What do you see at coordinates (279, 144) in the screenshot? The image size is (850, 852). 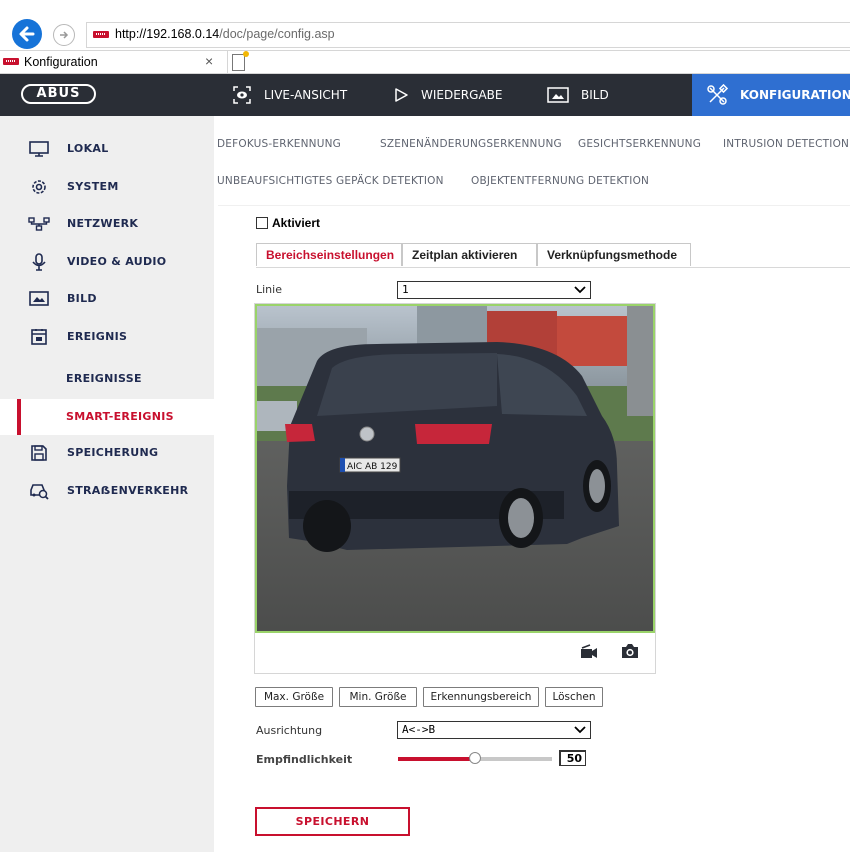 I see `subtab-defocus: DEFOKUS-ERKENNUNG` at bounding box center [279, 144].